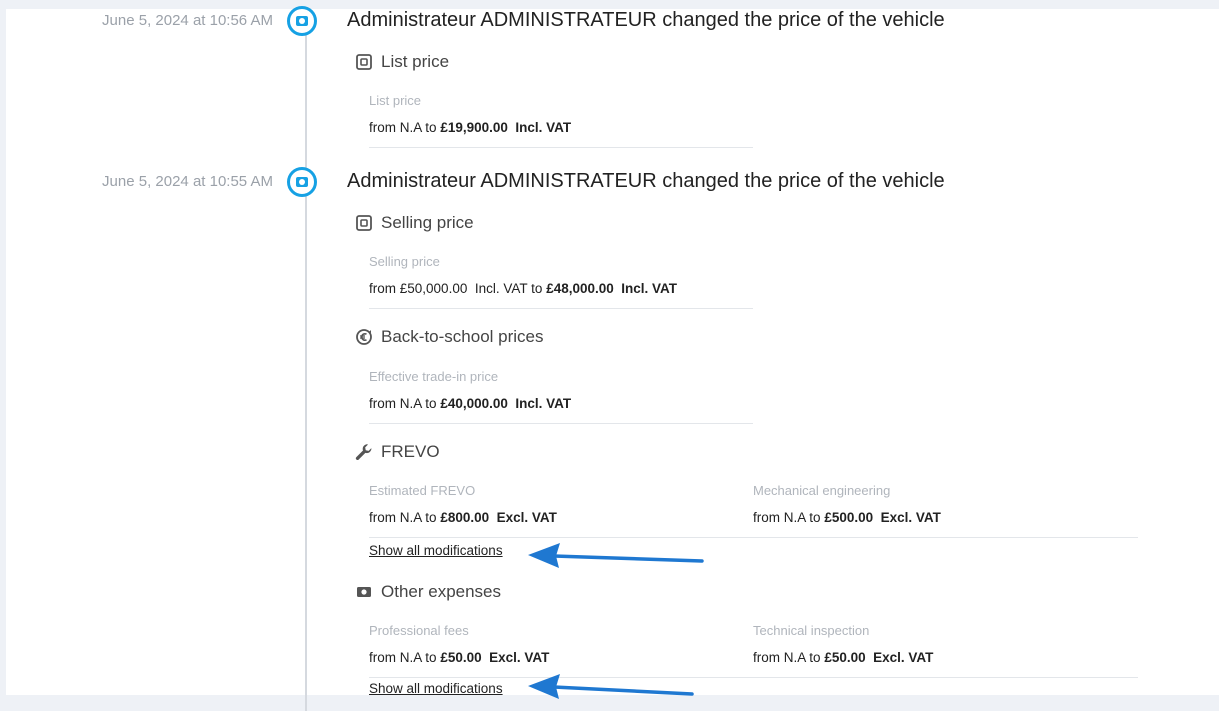 This screenshot has width=1219, height=711. Describe the element at coordinates (415, 61) in the screenshot. I see `section-title-label: List price` at that location.